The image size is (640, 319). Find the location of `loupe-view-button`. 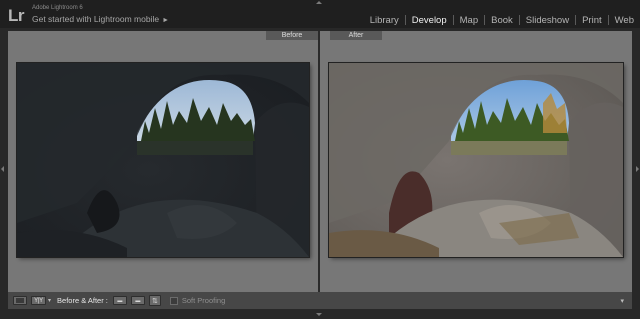

loupe-view-button is located at coordinates (20, 300).